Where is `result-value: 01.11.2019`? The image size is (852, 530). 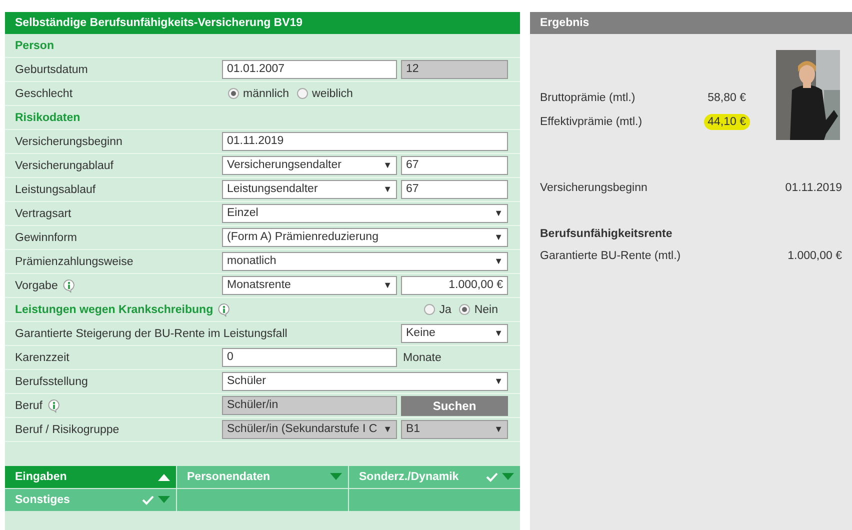
result-value: 01.11.2019 is located at coordinates (813, 188).